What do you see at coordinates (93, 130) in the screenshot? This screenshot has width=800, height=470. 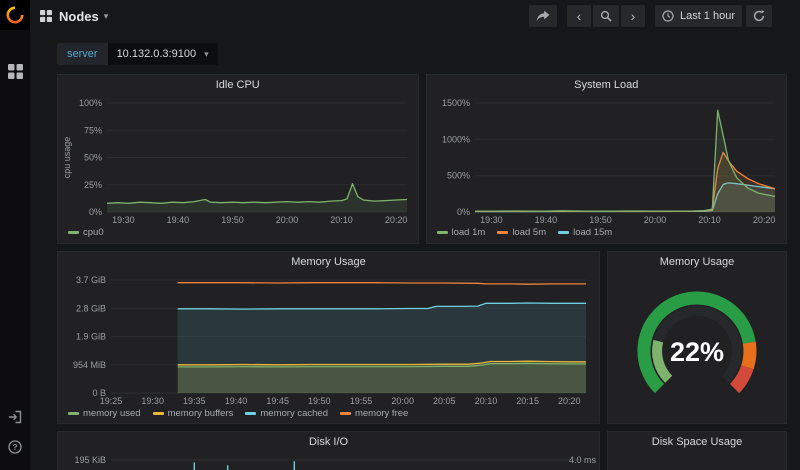 I see `svg-text: 75%` at bounding box center [93, 130].